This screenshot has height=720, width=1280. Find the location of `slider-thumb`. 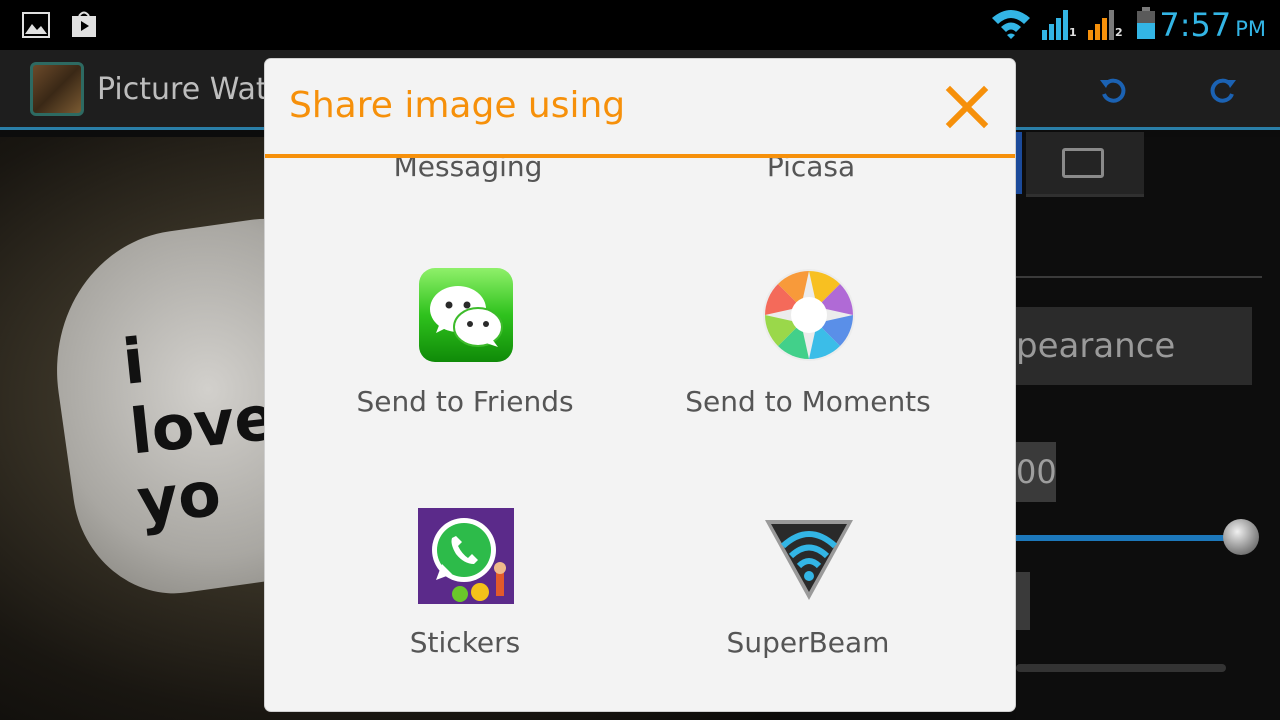

slider-thumb is located at coordinates (1241, 537).